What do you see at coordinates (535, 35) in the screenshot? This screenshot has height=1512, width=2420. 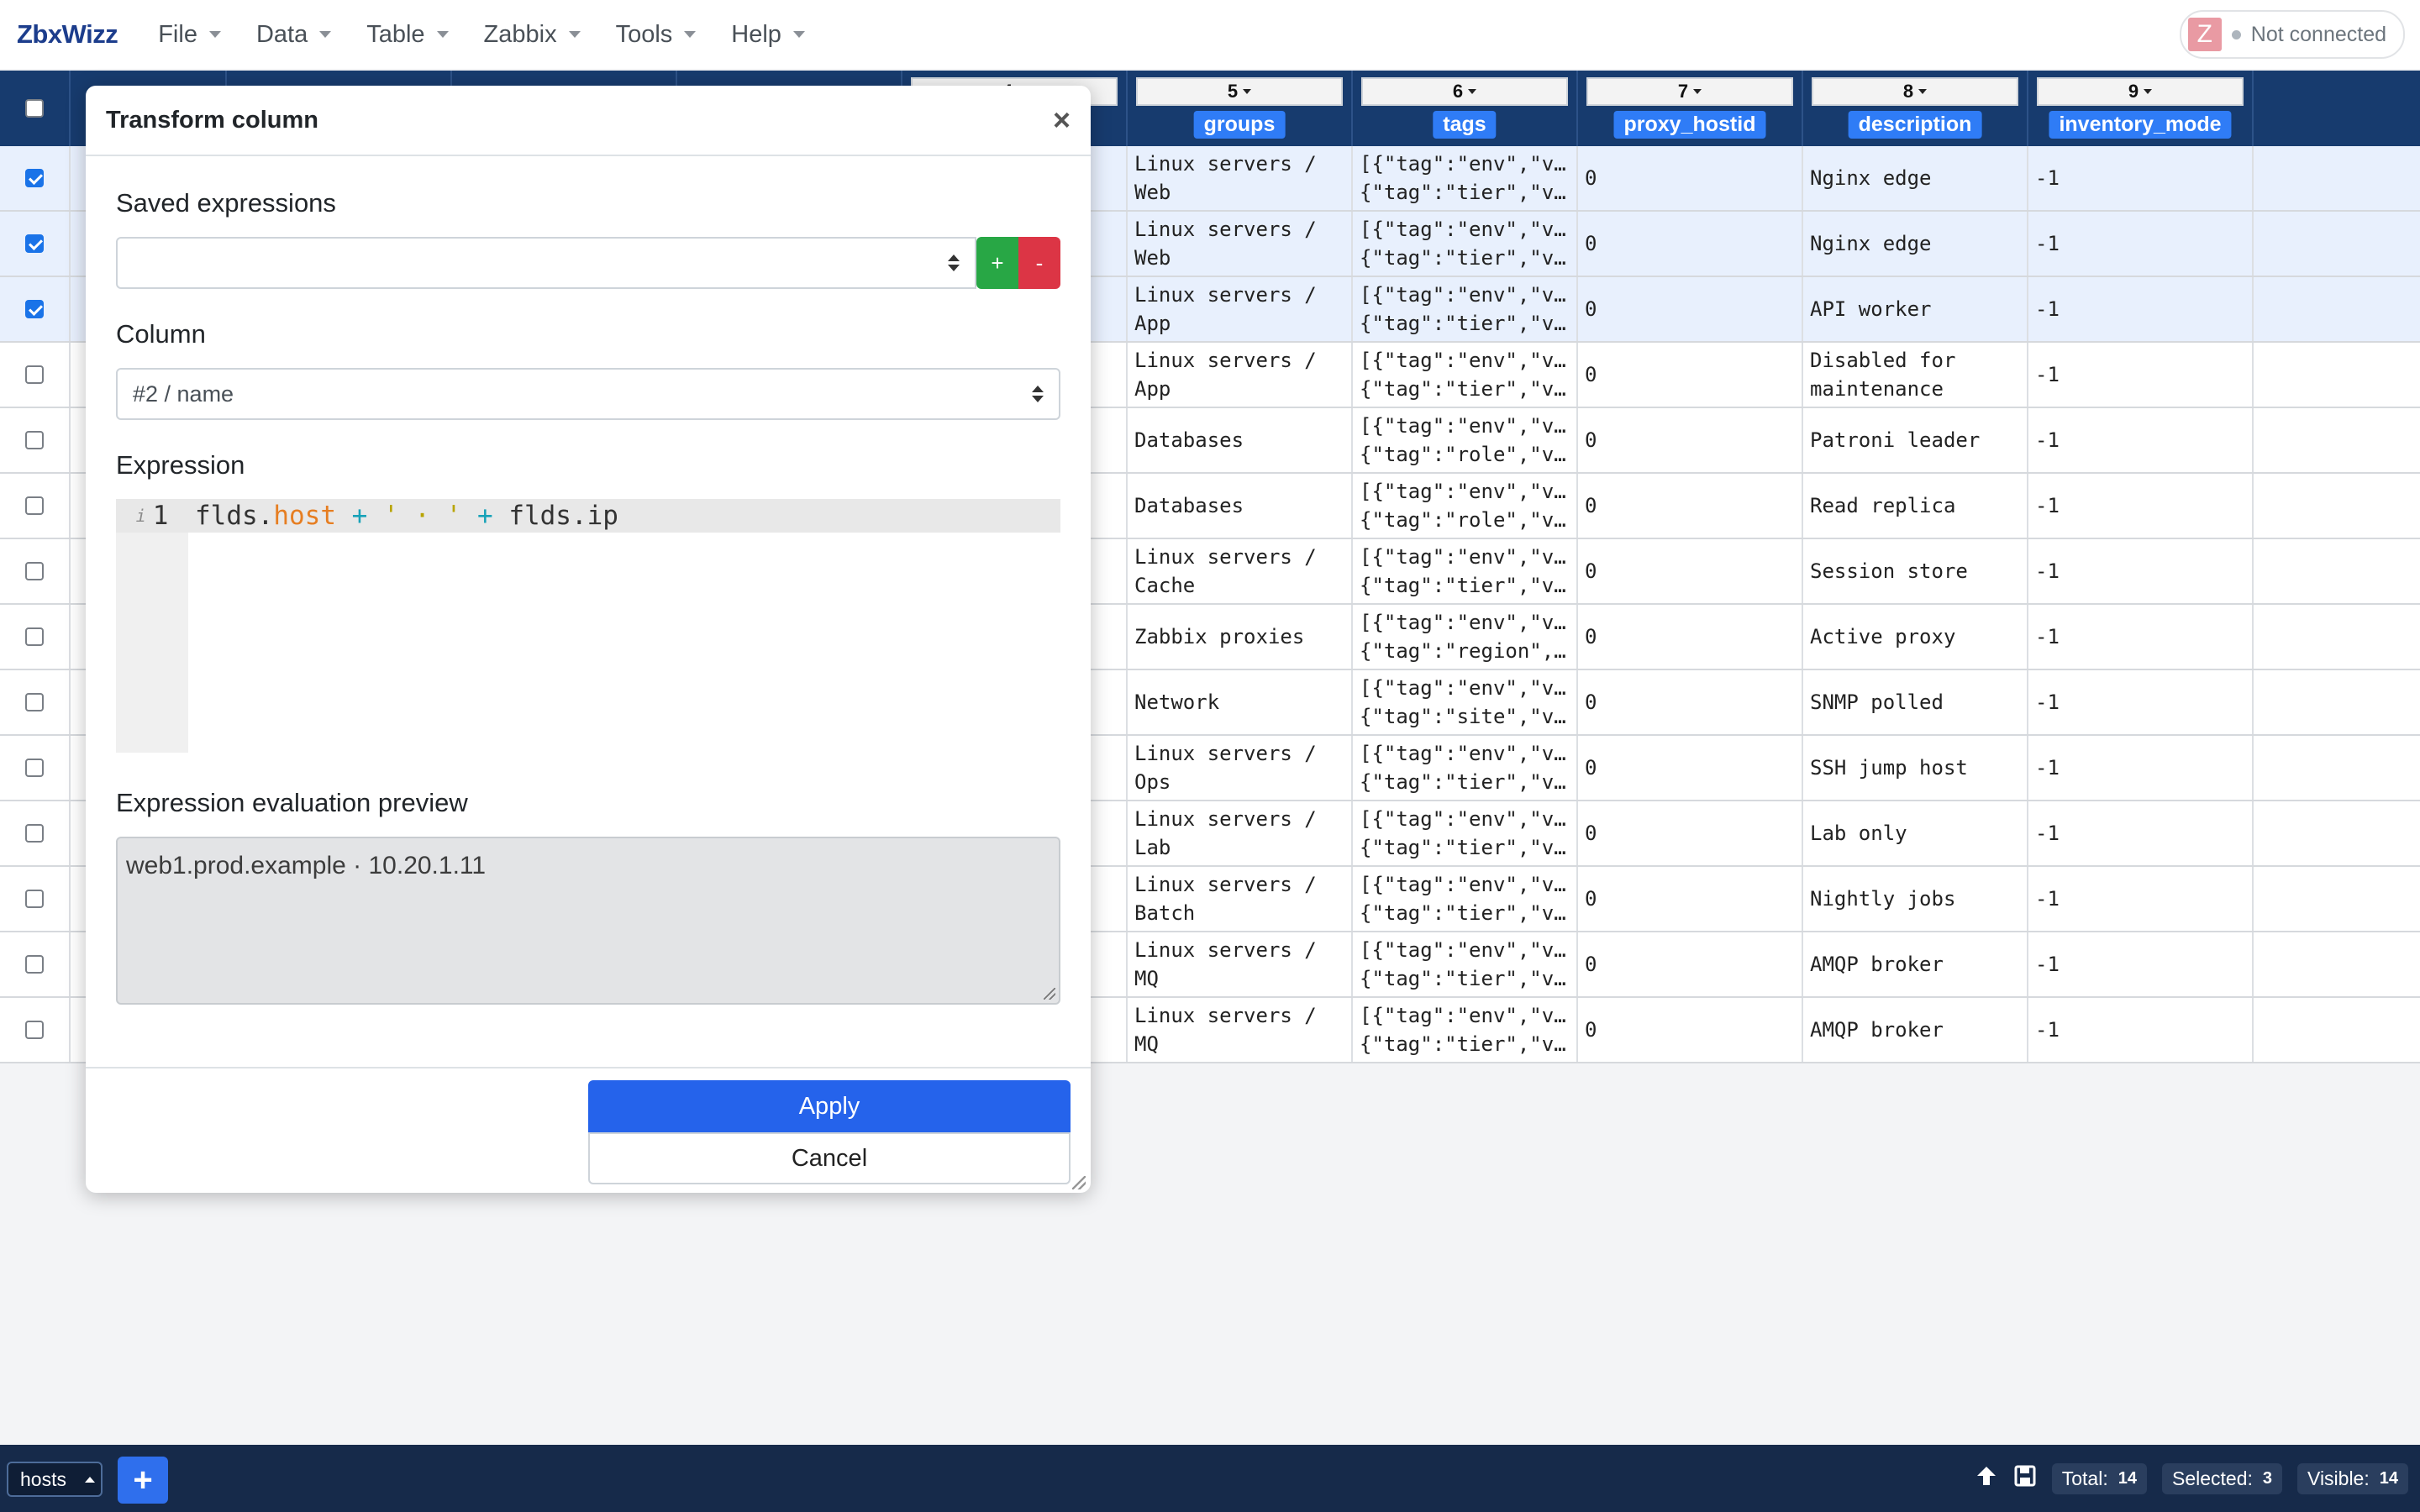 I see `menu-zabbix: Zabbix` at bounding box center [535, 35].